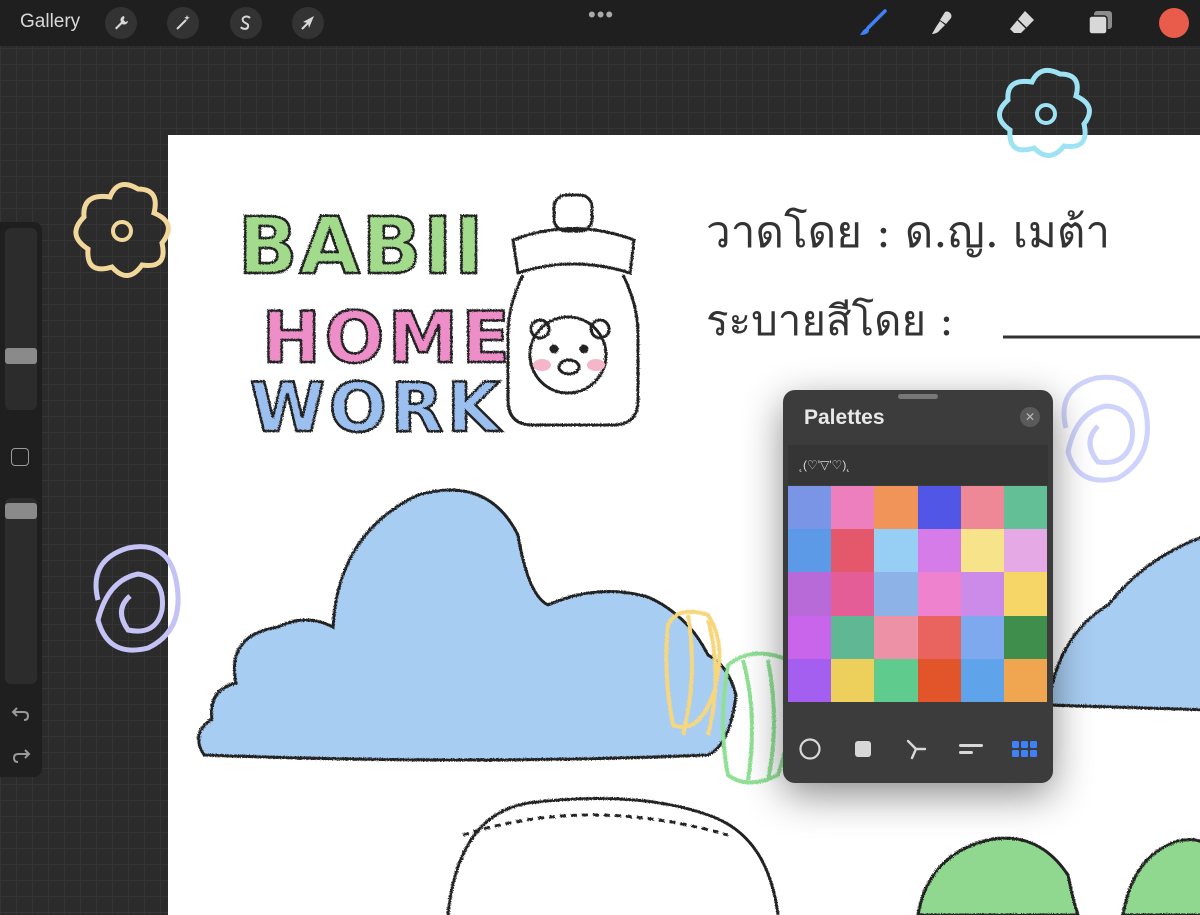 This screenshot has width=1200, height=915. Describe the element at coordinates (21, 591) in the screenshot. I see `opacity-slider` at that location.